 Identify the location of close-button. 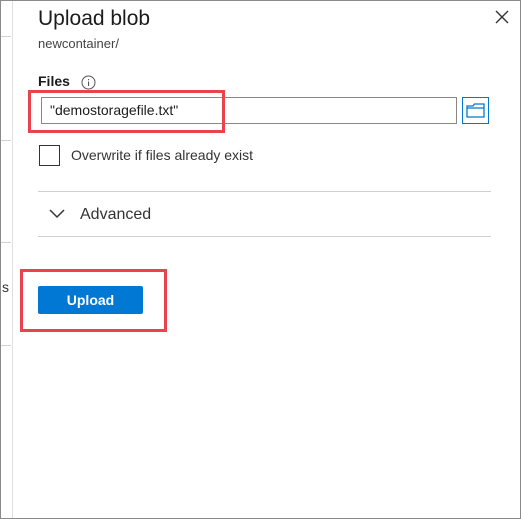
(502, 17).